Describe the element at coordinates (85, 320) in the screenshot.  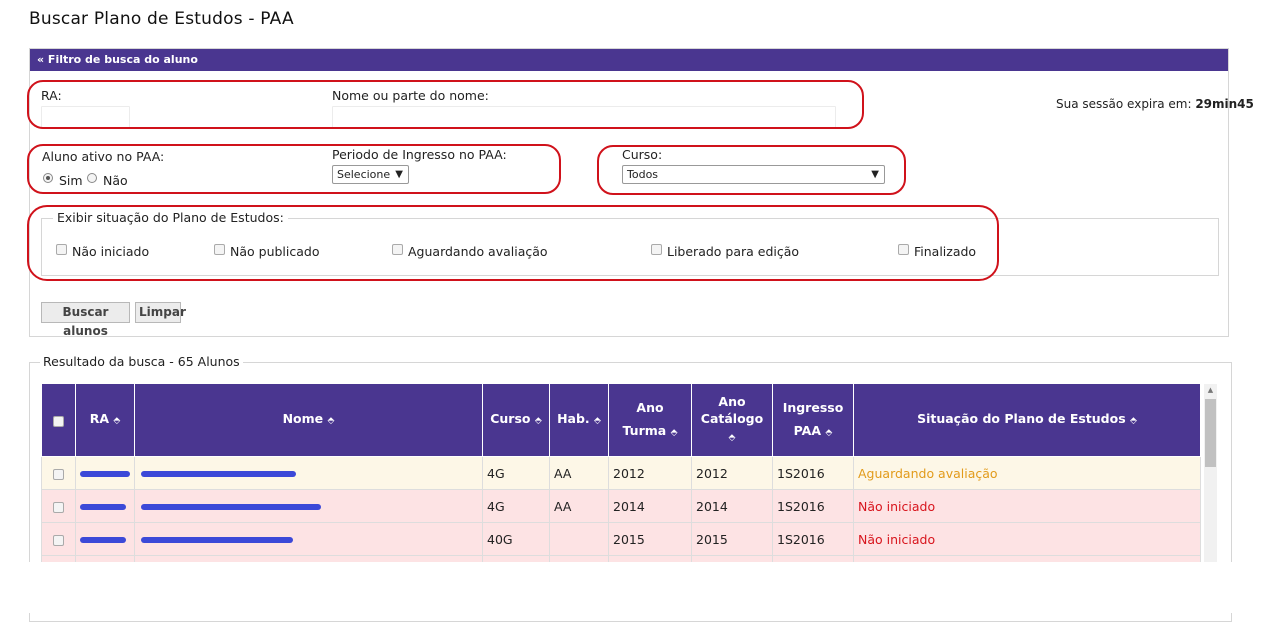
I see `buscar-alunos-button: Buscar alunos` at that location.